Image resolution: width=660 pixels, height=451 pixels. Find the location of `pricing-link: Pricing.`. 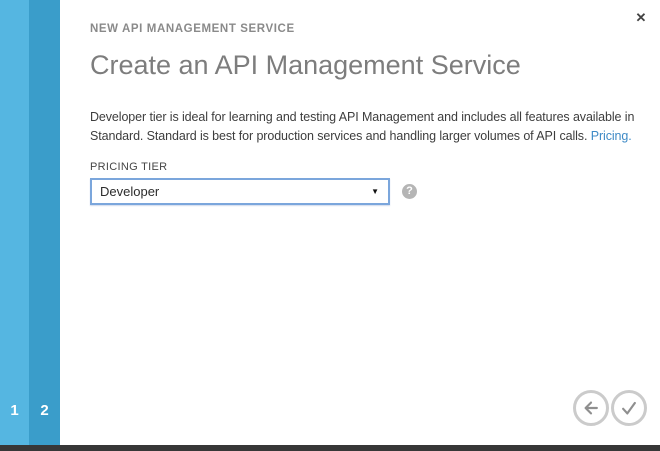

pricing-link: Pricing. is located at coordinates (611, 136).